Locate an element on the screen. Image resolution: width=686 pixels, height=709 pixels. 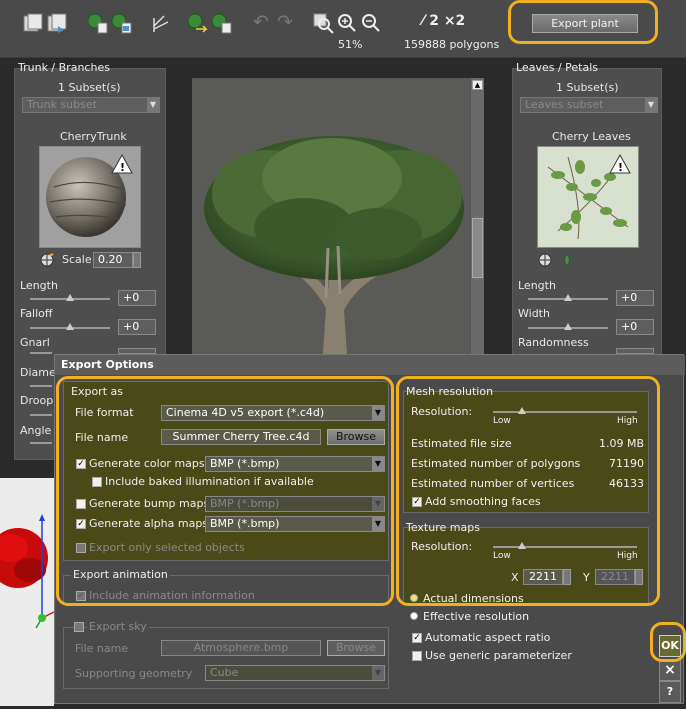
material-picker-icon is located at coordinates (47, 260).